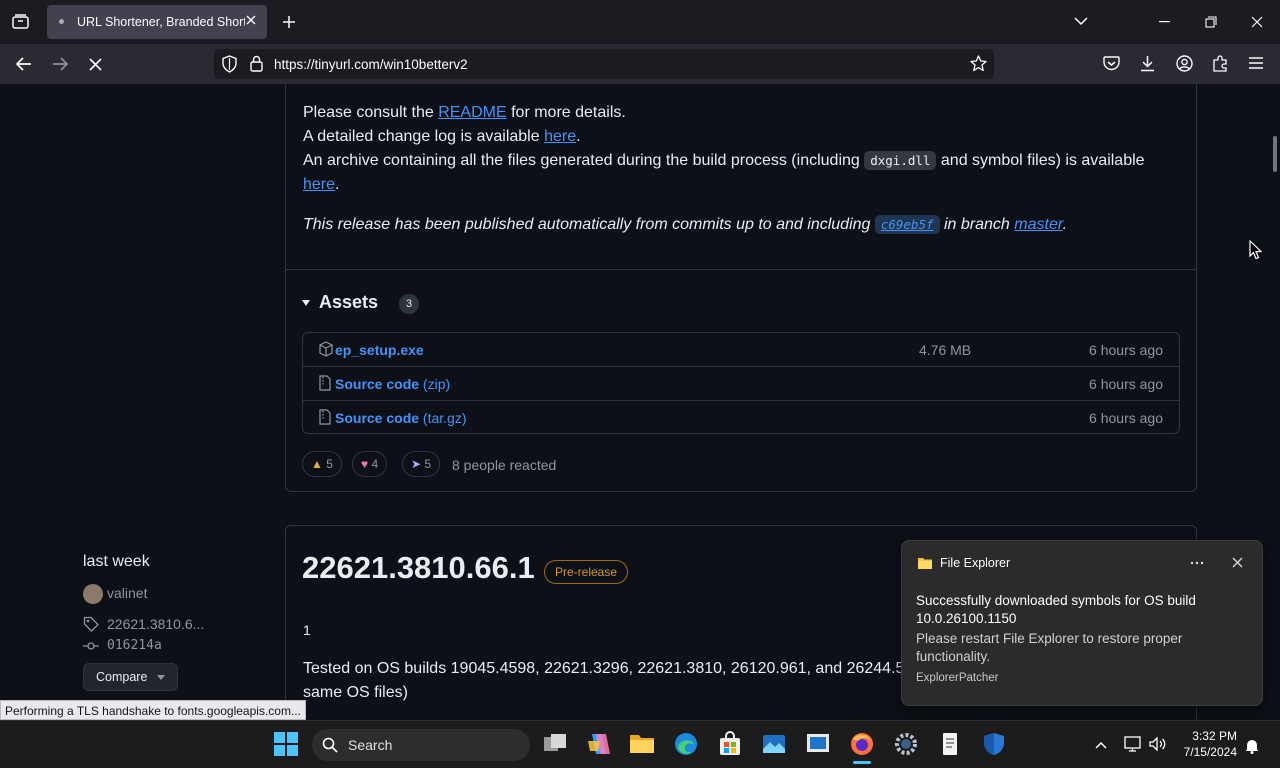 Image resolution: width=1280 pixels, height=768 pixels. I want to click on back-icon, so click(23, 64).